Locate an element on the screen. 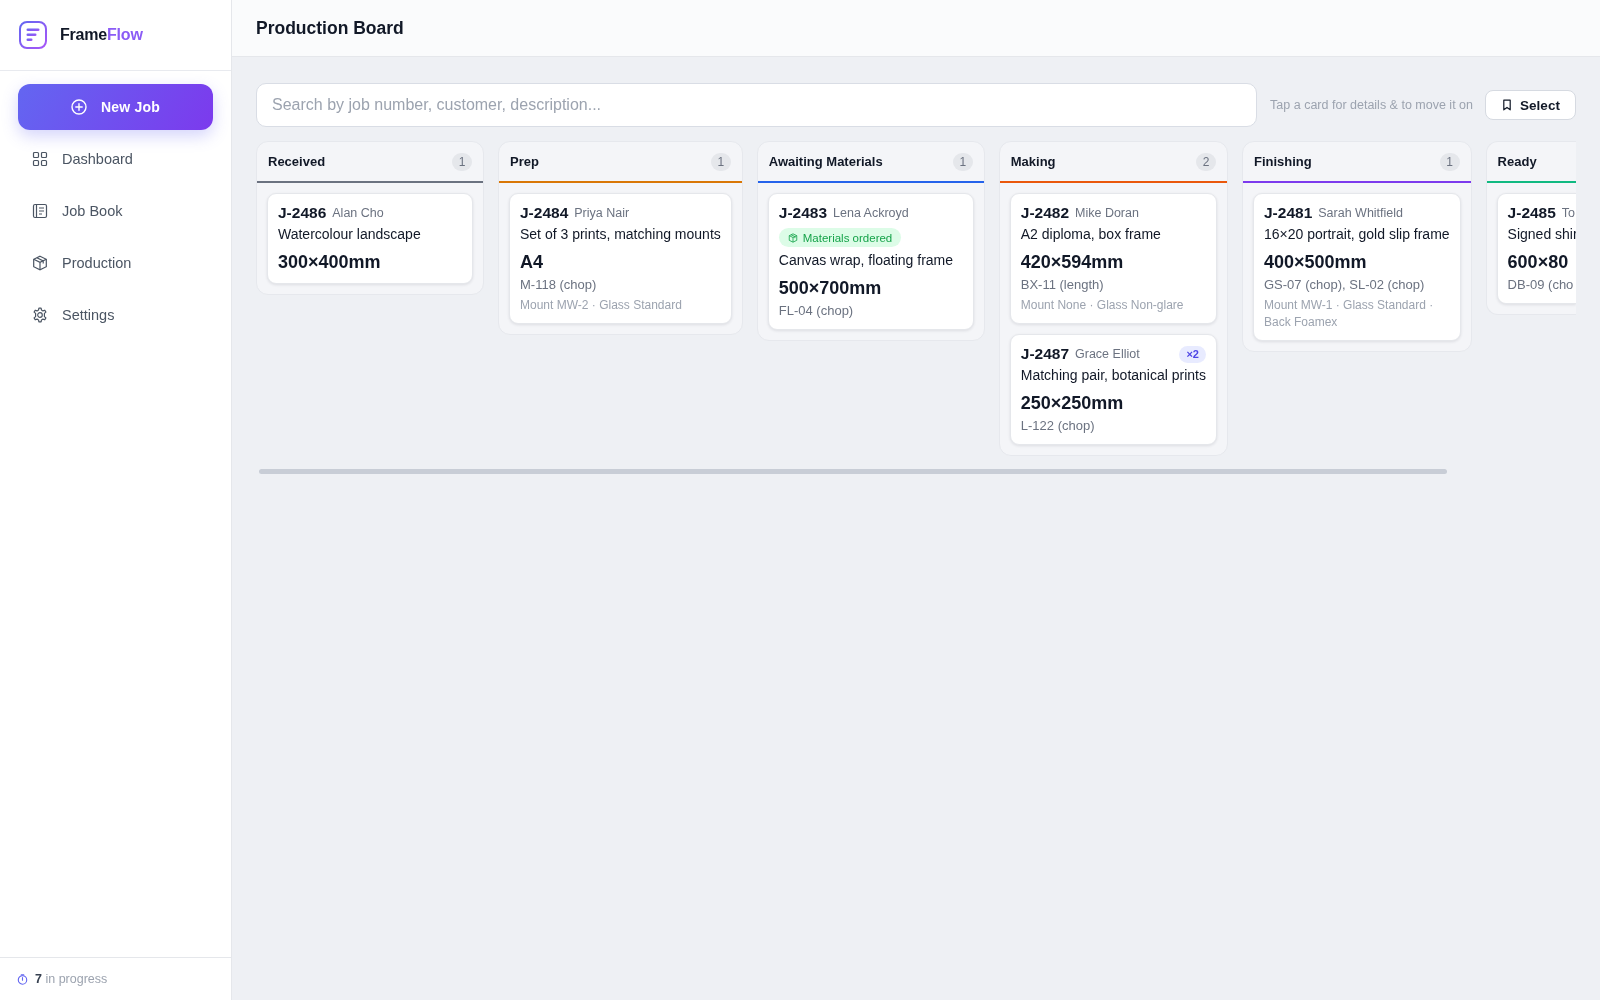  frame-size: 600×80 is located at coordinates (1538, 262).